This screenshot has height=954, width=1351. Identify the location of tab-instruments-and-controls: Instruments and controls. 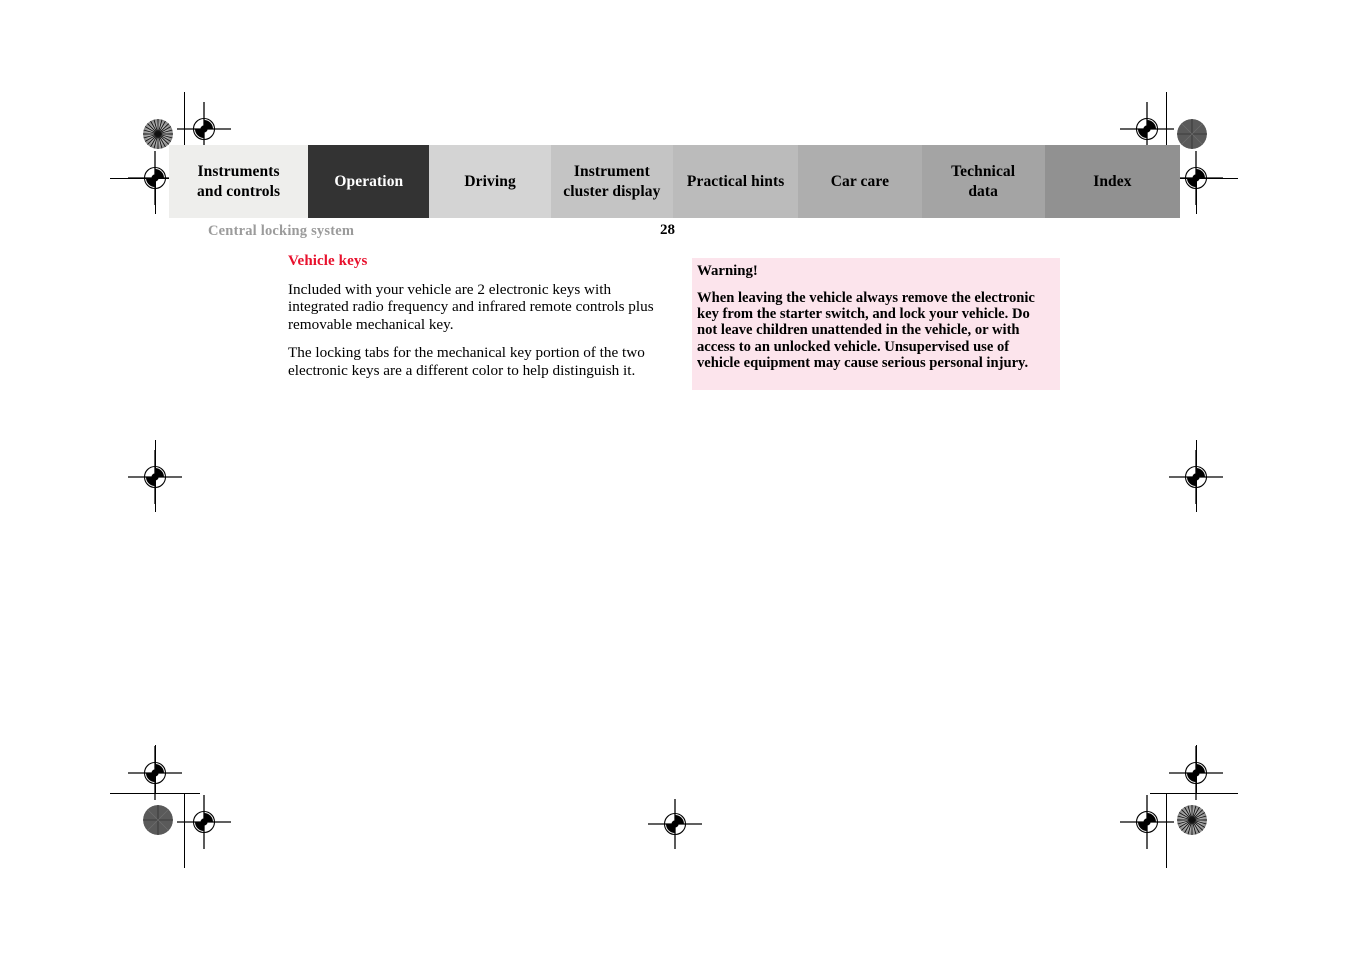
(239, 181).